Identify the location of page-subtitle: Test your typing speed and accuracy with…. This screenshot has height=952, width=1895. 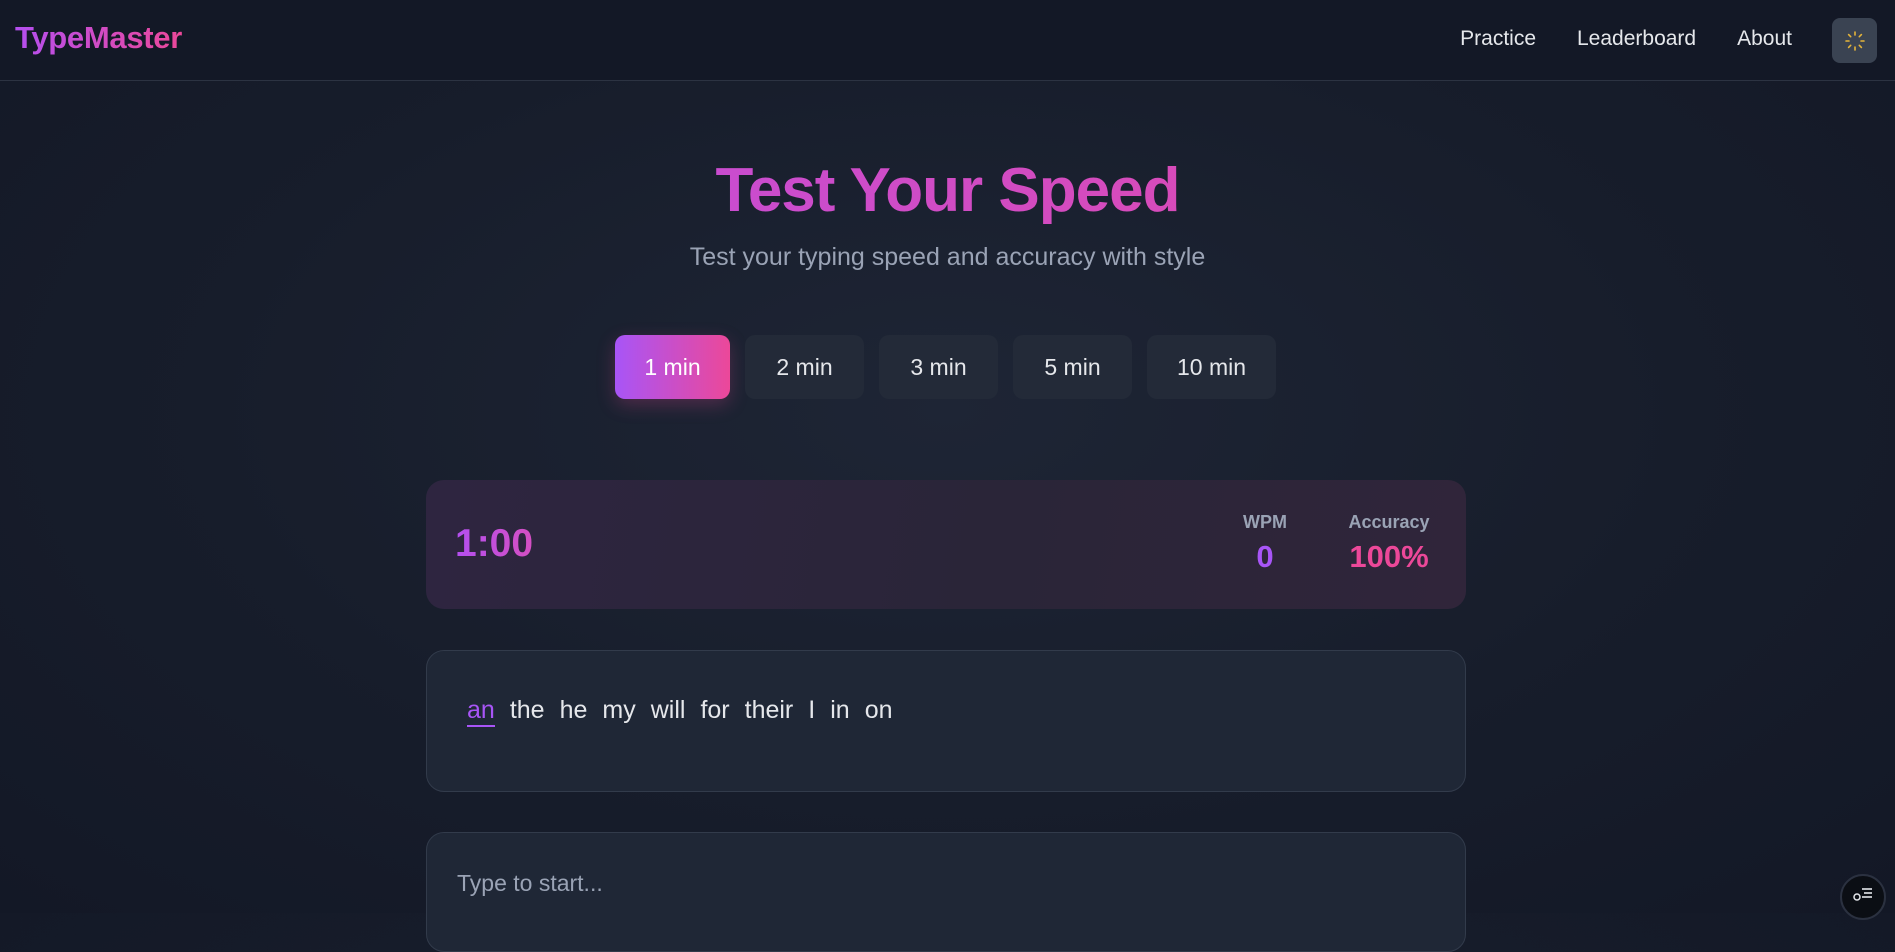
(947, 257).